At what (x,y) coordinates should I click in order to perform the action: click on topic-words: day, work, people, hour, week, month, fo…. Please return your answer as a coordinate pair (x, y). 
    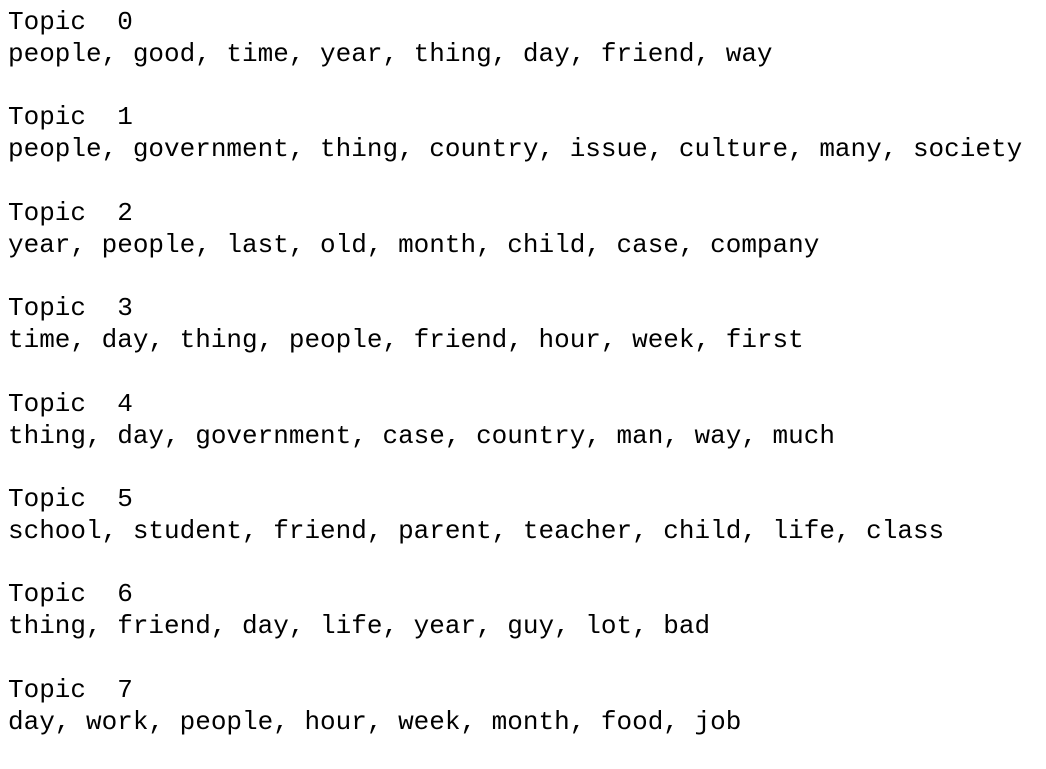
    Looking at the image, I should click on (375, 721).